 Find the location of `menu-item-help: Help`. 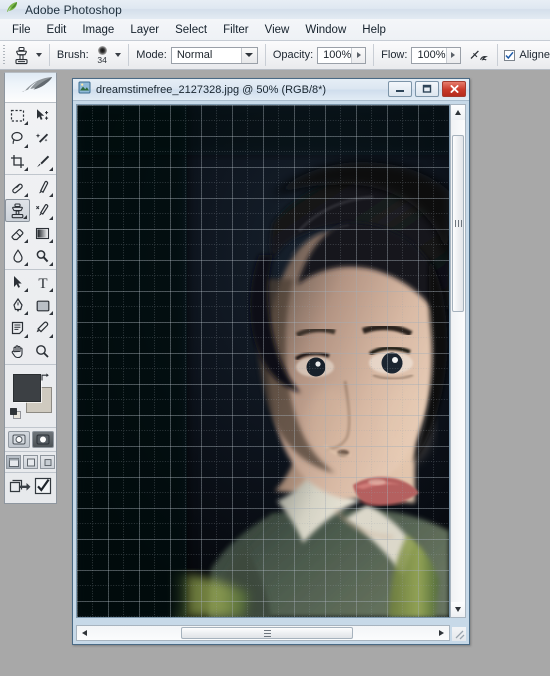

menu-item-help: Help is located at coordinates (374, 30).